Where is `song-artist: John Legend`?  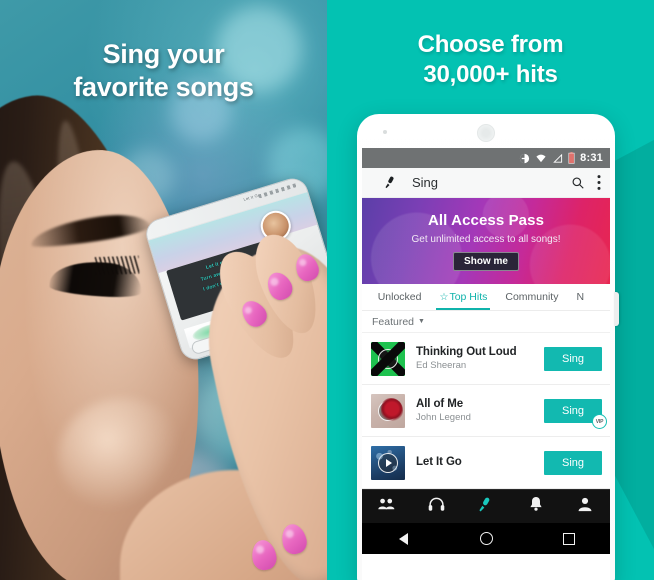
song-artist: John Legend is located at coordinates (443, 417).